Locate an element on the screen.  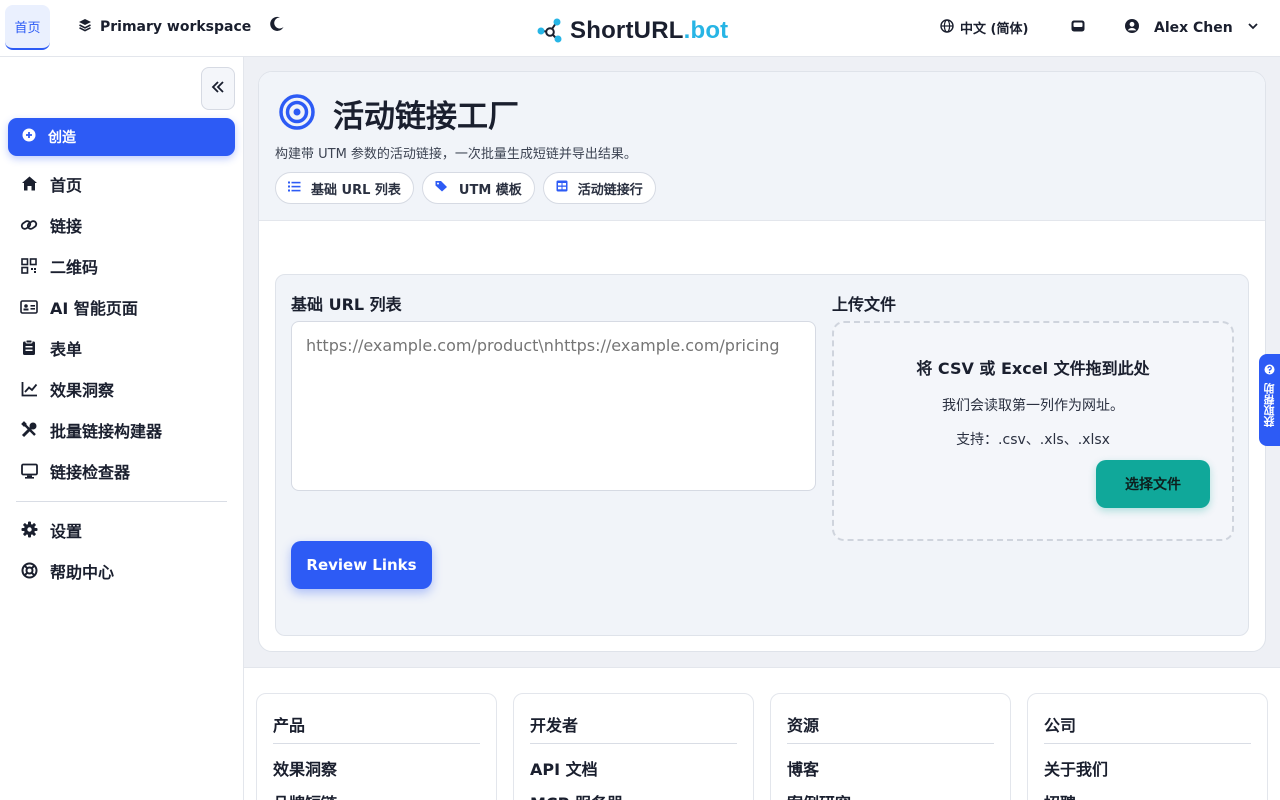
brand-name: ShortURL.bot is located at coordinates (649, 30).